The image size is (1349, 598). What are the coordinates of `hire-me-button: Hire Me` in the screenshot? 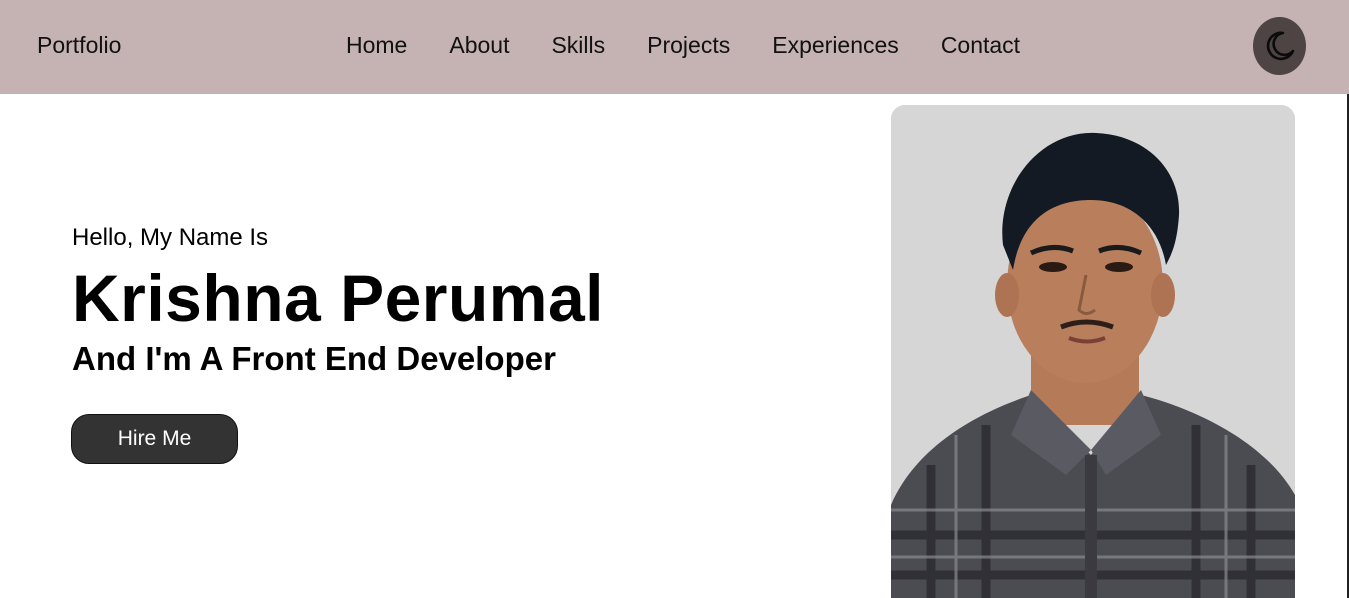 It's located at (154, 439).